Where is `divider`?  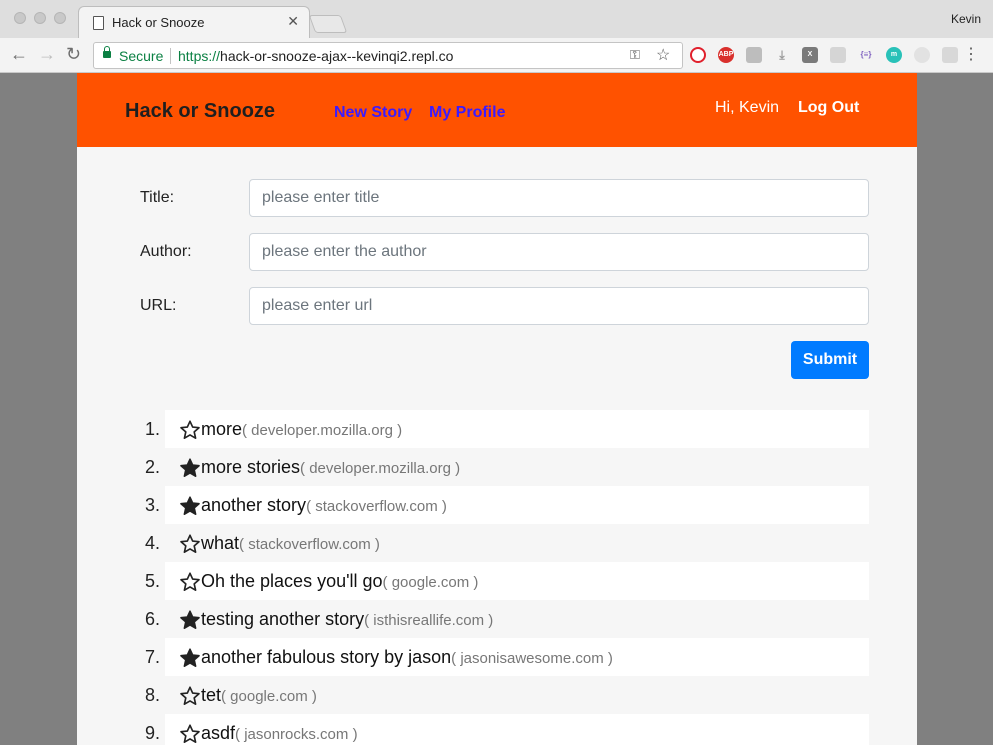
divider is located at coordinates (170, 56).